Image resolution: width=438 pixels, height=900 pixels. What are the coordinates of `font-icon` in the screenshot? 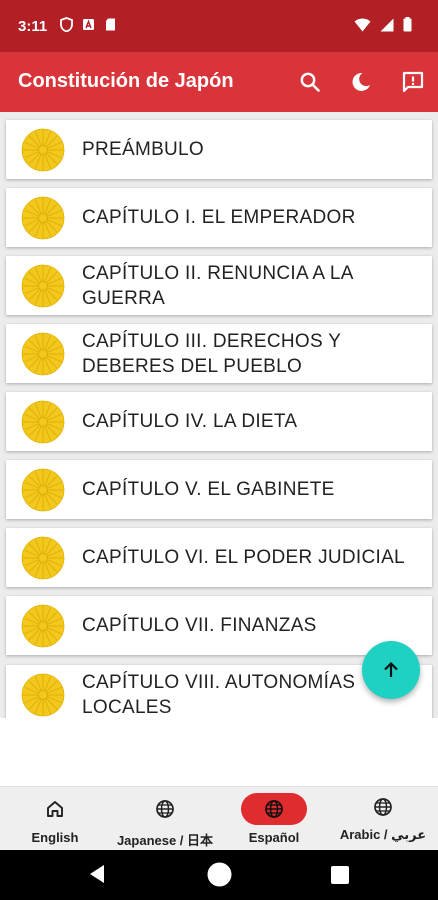 It's located at (88, 24).